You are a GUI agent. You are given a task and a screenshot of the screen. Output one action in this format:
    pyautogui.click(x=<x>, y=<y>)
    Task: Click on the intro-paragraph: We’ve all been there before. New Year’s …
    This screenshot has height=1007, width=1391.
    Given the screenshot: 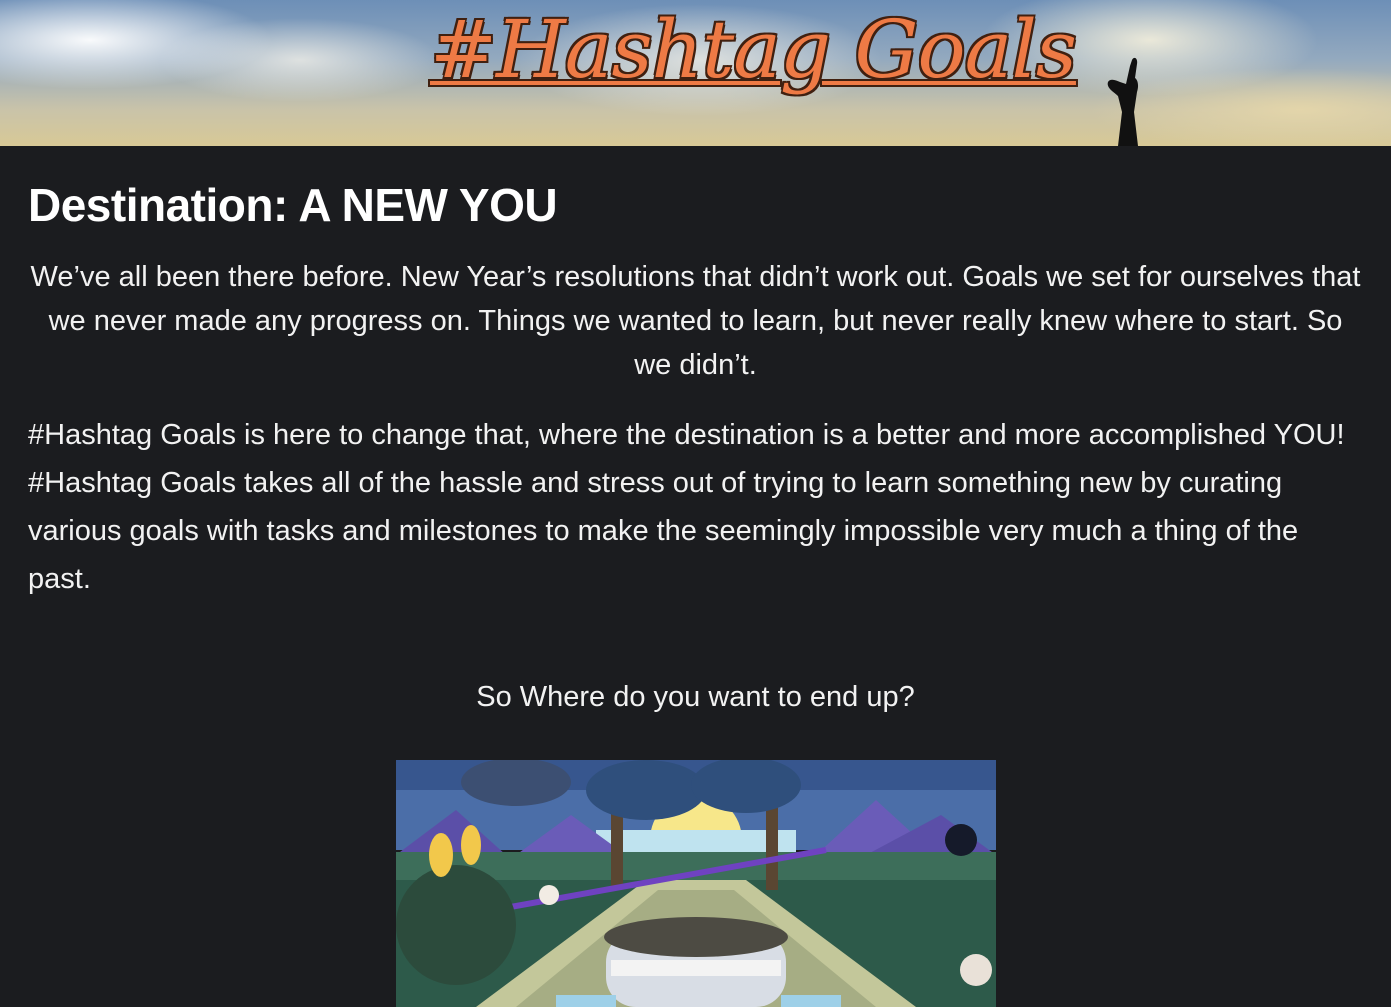 What is the action you would take?
    pyautogui.click(x=695, y=320)
    